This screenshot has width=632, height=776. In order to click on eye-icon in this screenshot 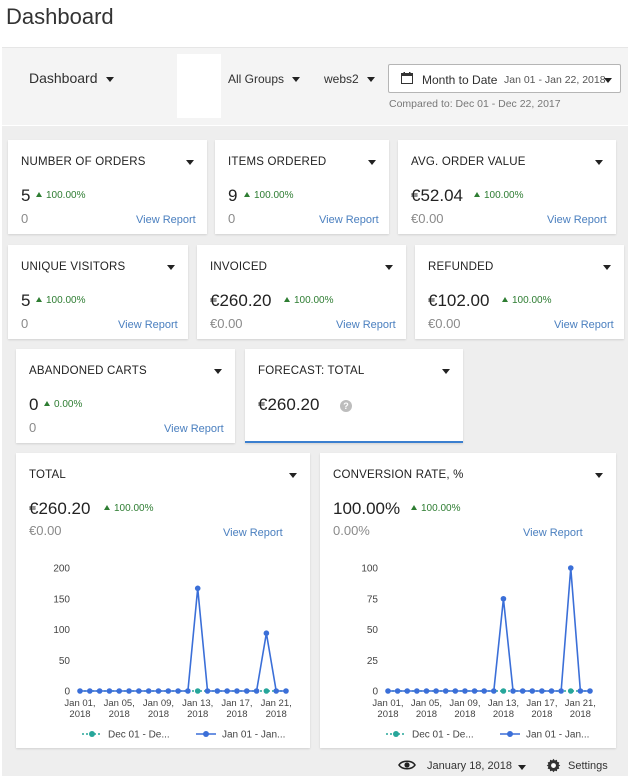, I will do `click(407, 765)`.